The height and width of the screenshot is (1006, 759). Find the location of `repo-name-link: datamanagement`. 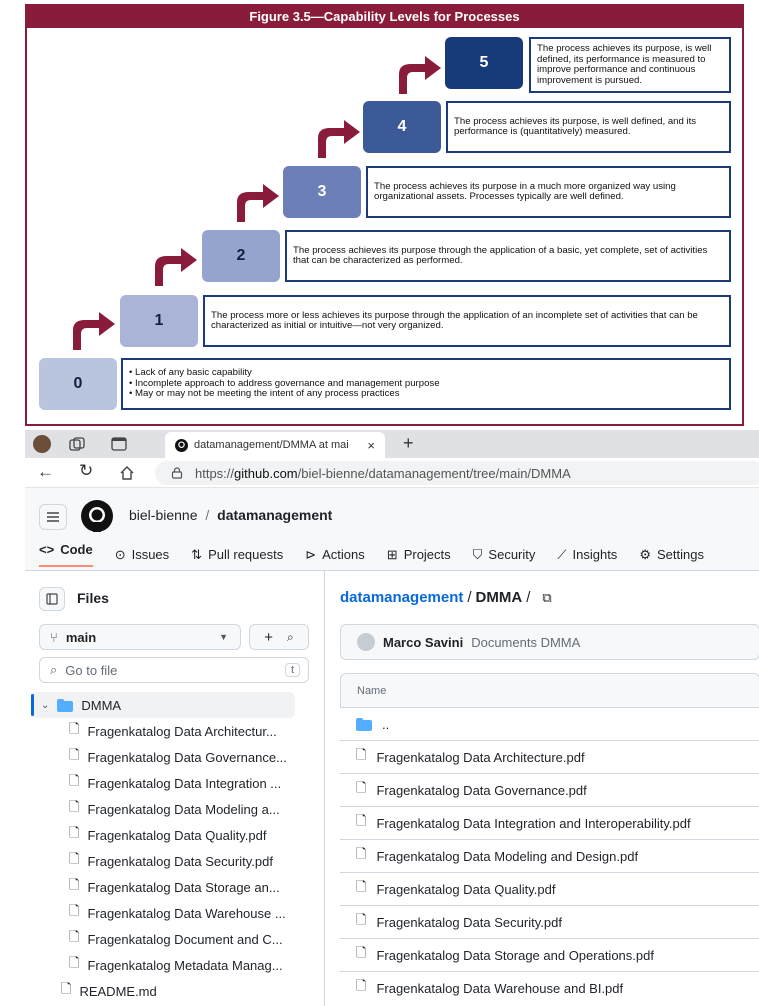

repo-name-link: datamanagement is located at coordinates (274, 515).